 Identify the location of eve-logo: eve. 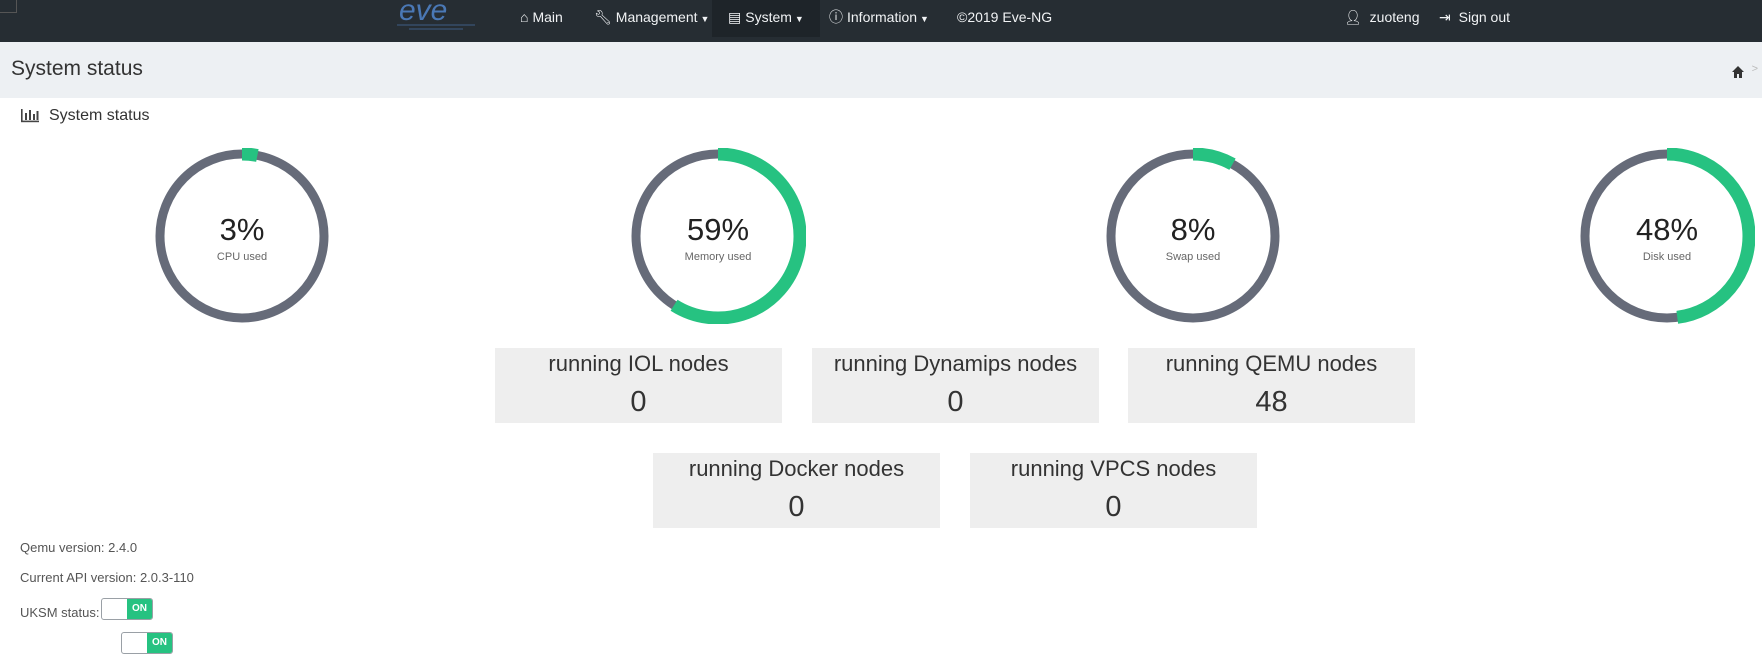
(437, 19).